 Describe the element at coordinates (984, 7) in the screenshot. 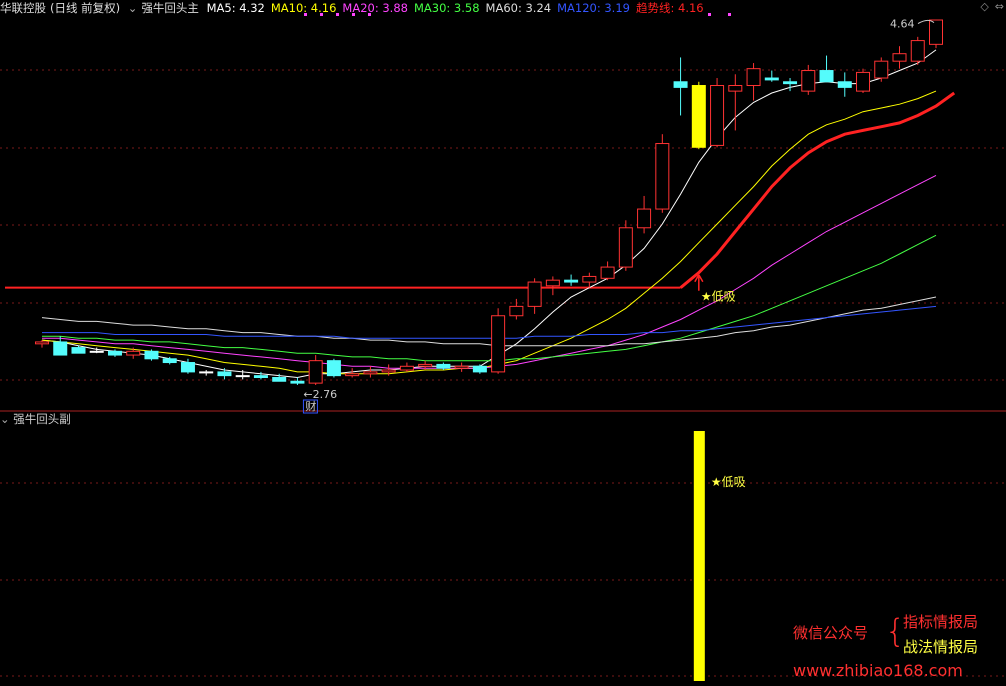

I see `diamond-icon: ◇` at that location.